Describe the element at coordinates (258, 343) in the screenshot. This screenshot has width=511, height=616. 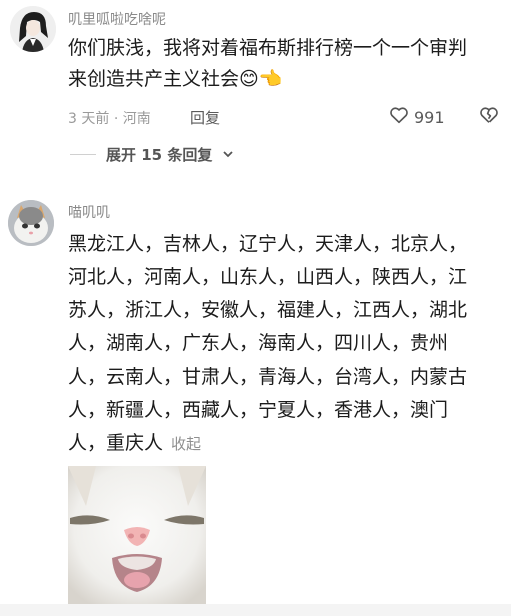
I see `comment-text-line: 人，湖南人，广东人，海南人，四川人，贵州` at that location.